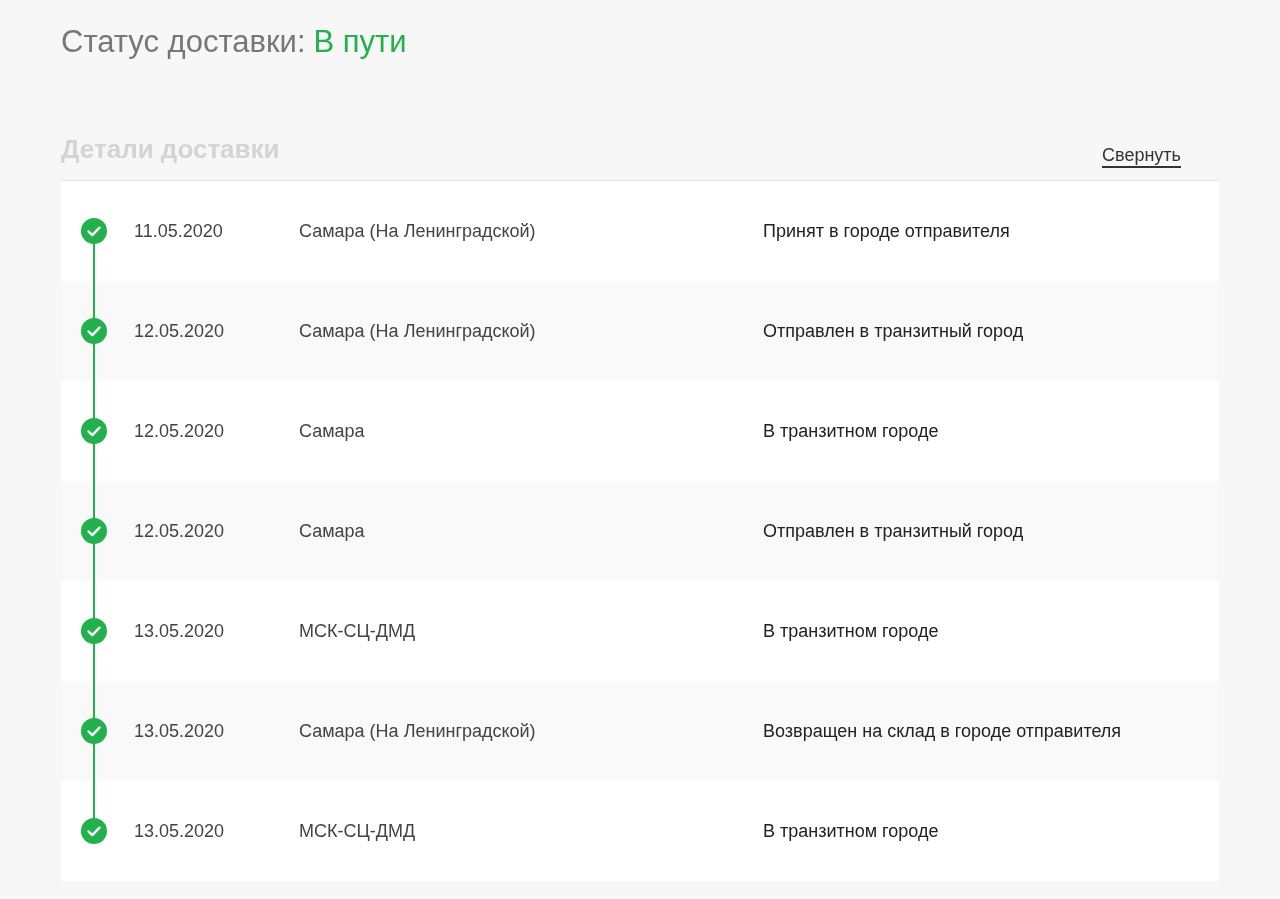 This screenshot has height=899, width=1280. Describe the element at coordinates (360, 42) in the screenshot. I see `status-value: В пути` at that location.